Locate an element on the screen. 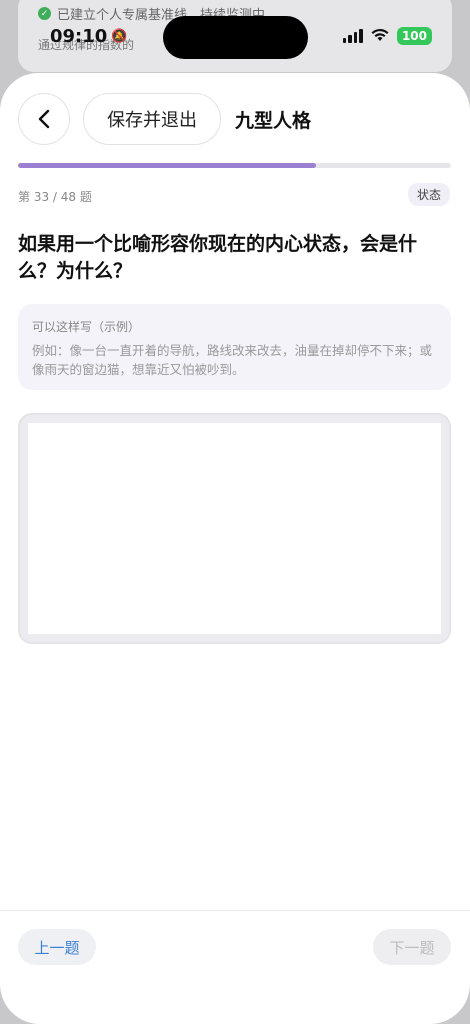 Image resolution: width=470 pixels, height=1024 pixels. question-text: 如果用一个比喻形容你现在的内心状态，会是什么？为什么？ is located at coordinates (218, 257).